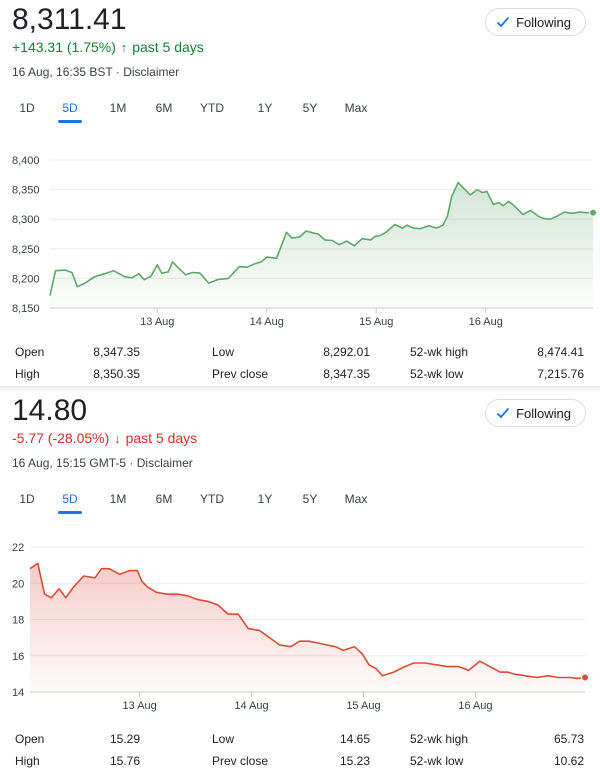 This screenshot has width=600, height=772. What do you see at coordinates (26, 191) in the screenshot?
I see `y-tick-label: 8,350` at bounding box center [26, 191].